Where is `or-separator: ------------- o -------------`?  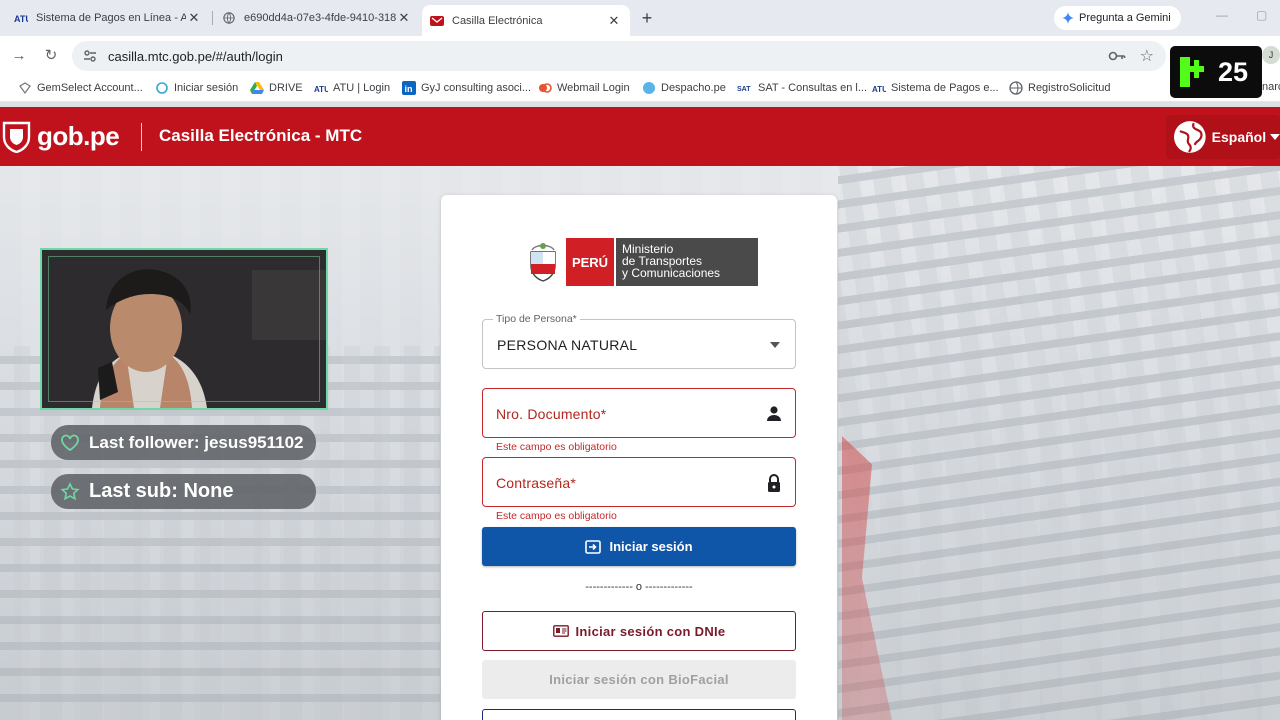 or-separator: ------------- o ------------- is located at coordinates (639, 587).